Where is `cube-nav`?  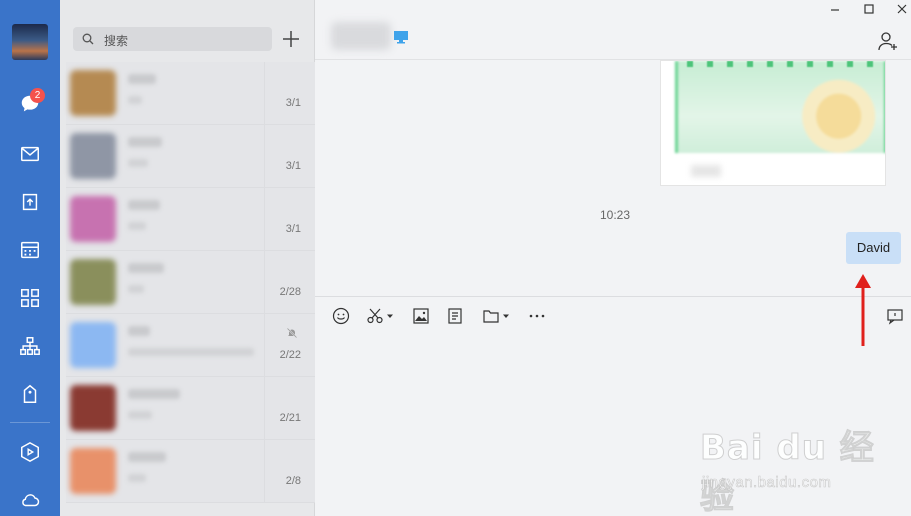 cube-nav is located at coordinates (30, 452).